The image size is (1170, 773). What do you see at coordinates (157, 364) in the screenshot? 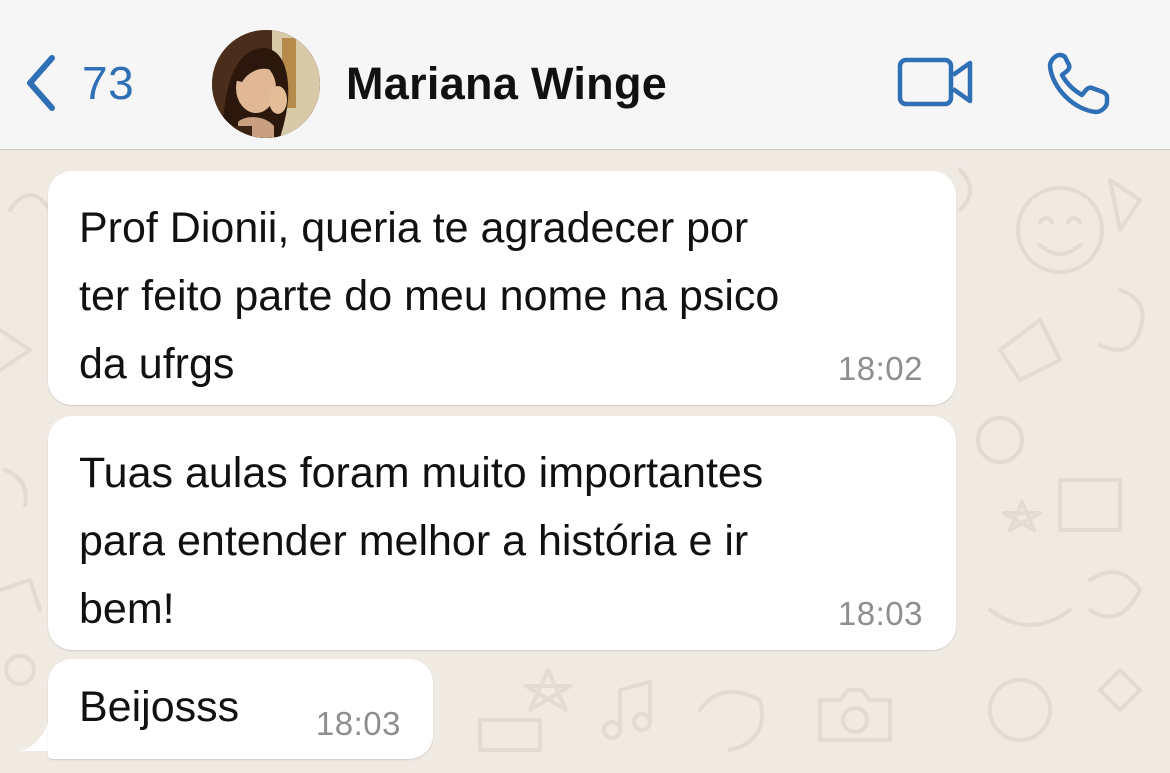
I see `message-line: da ufrgs` at bounding box center [157, 364].